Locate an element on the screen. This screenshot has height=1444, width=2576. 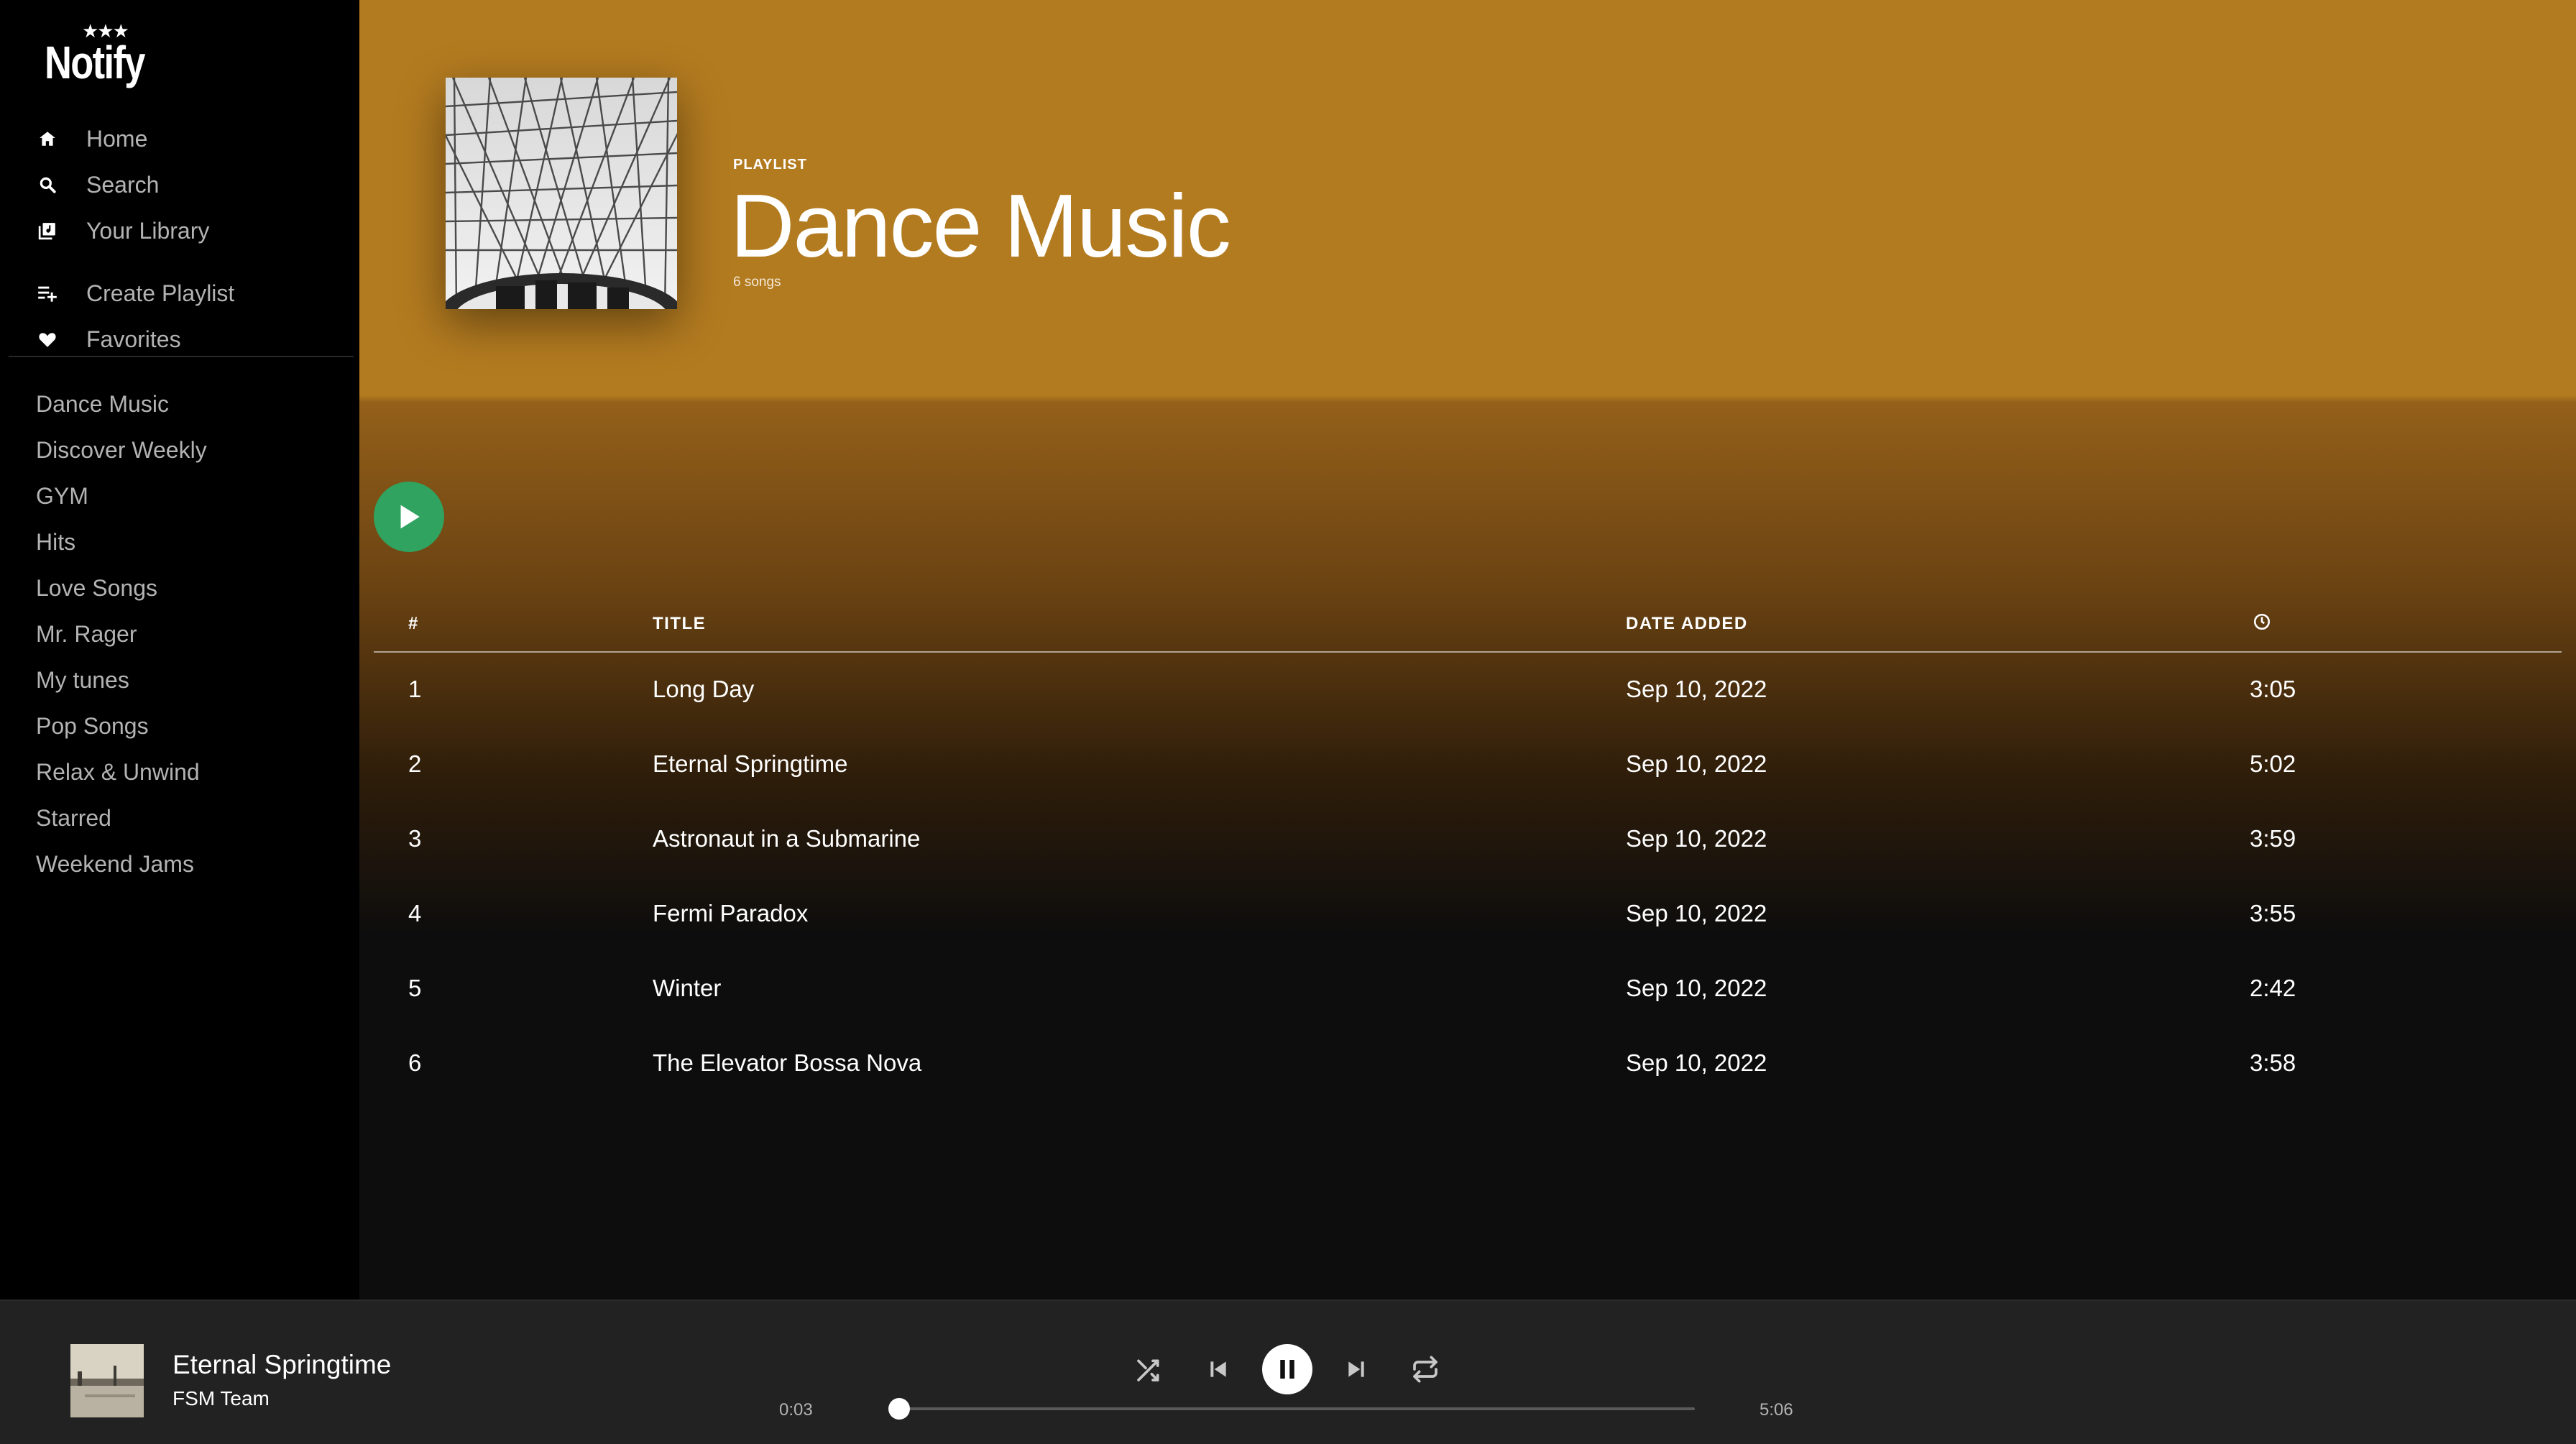
elapsed-time: 0:03 is located at coordinates (796, 1410).